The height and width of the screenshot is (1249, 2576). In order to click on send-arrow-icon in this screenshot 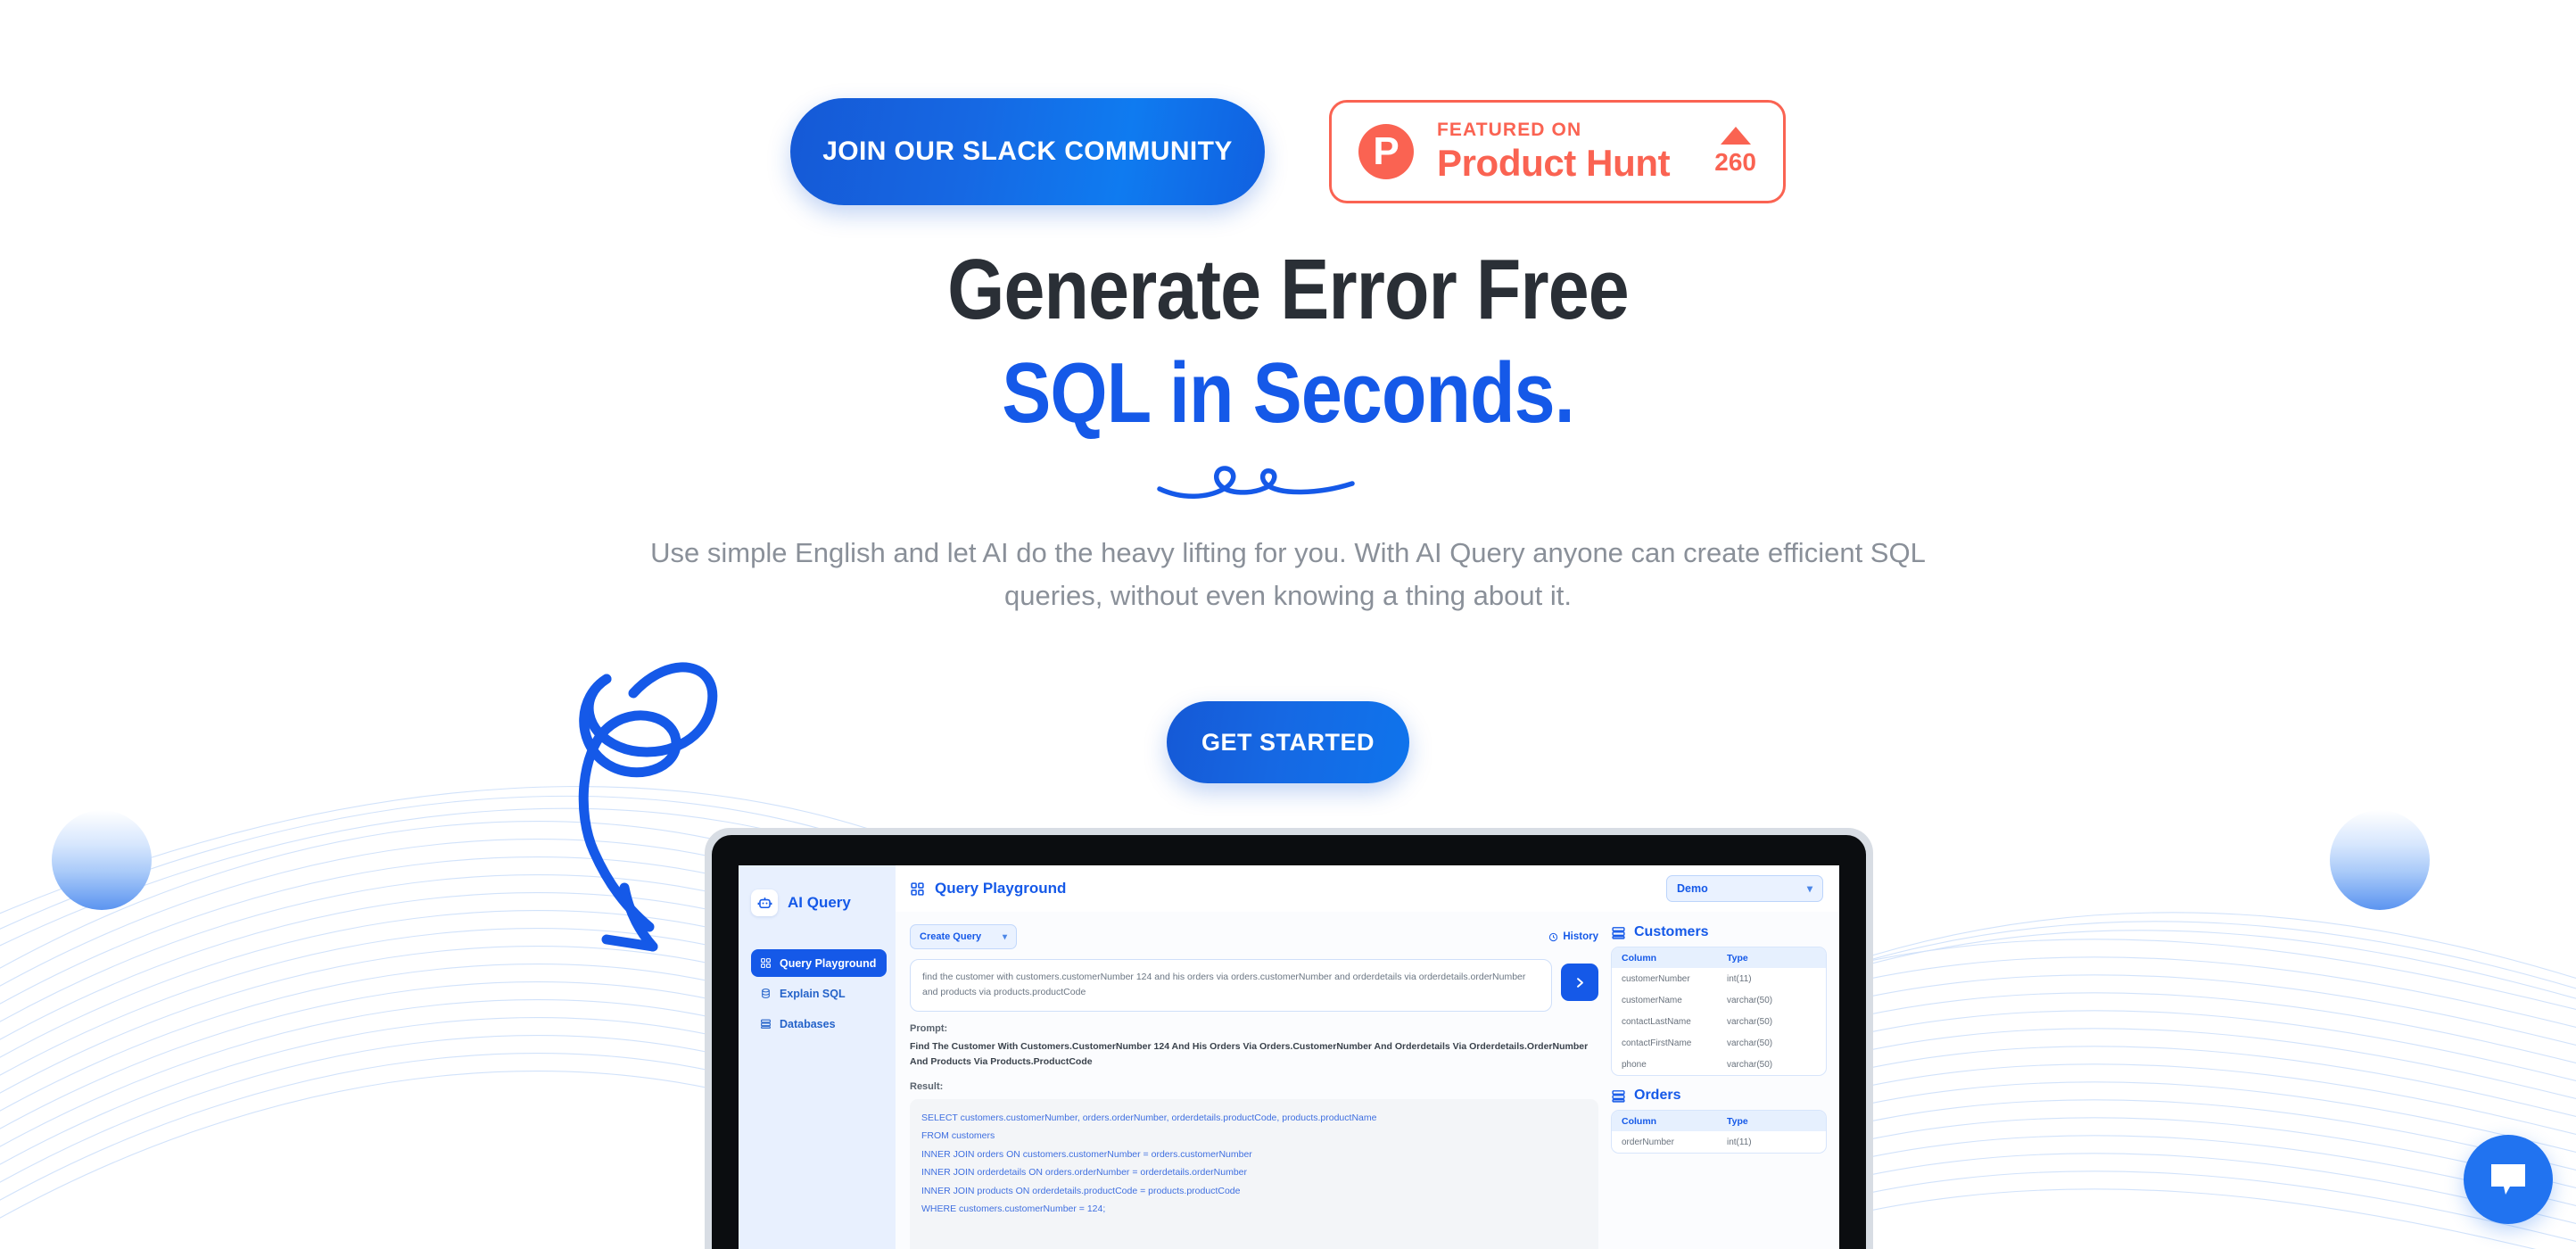, I will do `click(1580, 982)`.